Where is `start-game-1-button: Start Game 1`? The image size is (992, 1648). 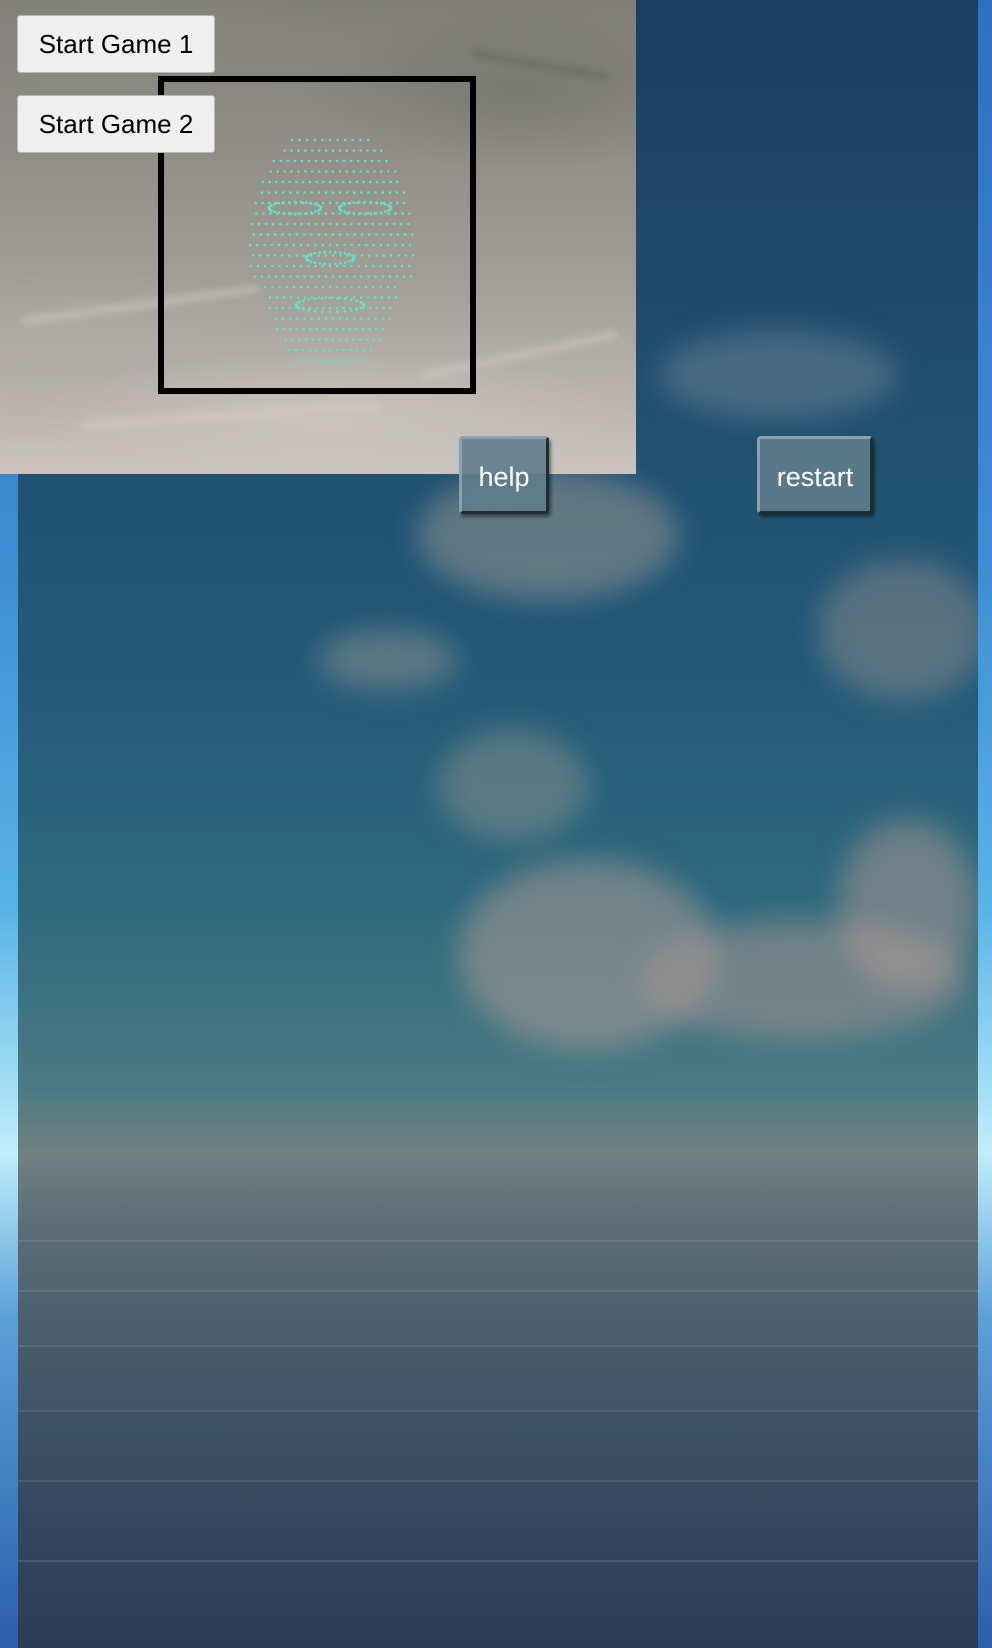 start-game-1-button: Start Game 1 is located at coordinates (116, 44).